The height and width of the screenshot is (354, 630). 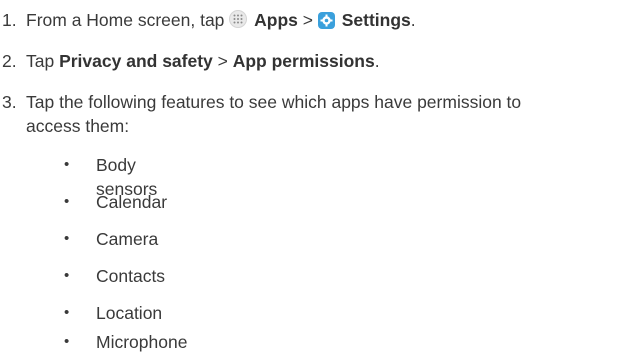 I want to click on feature-label: Camera, so click(x=127, y=239).